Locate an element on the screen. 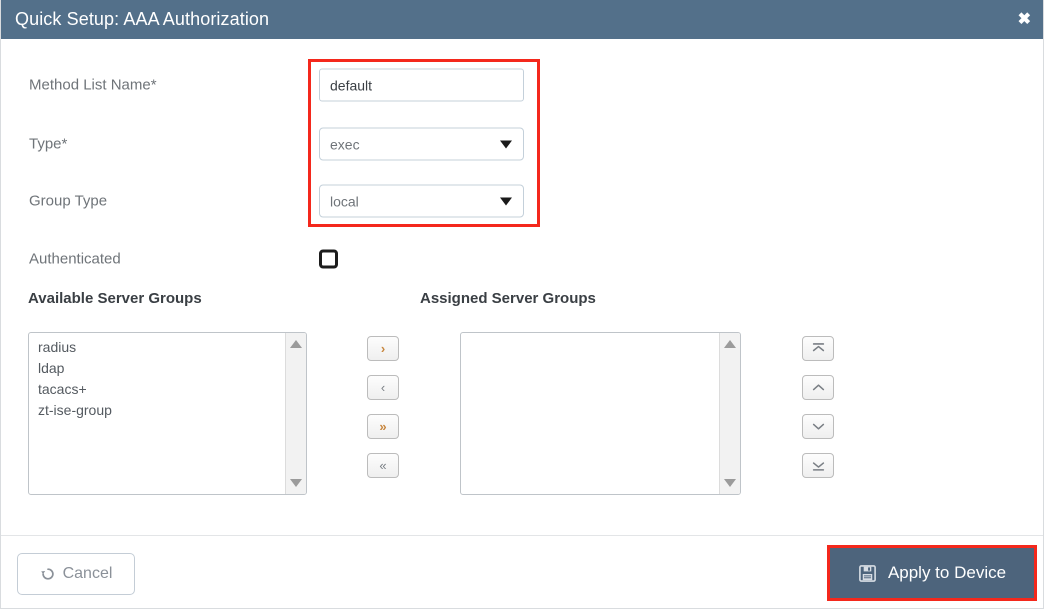 This screenshot has height=609, width=1044. order-button-column is located at coordinates (818, 414).